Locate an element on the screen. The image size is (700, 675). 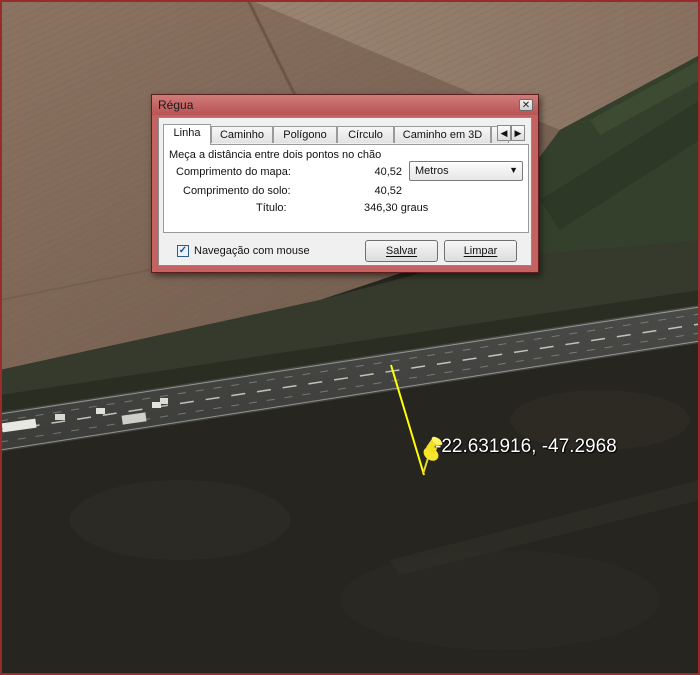
tab-label: Linha is located at coordinates (187, 133).